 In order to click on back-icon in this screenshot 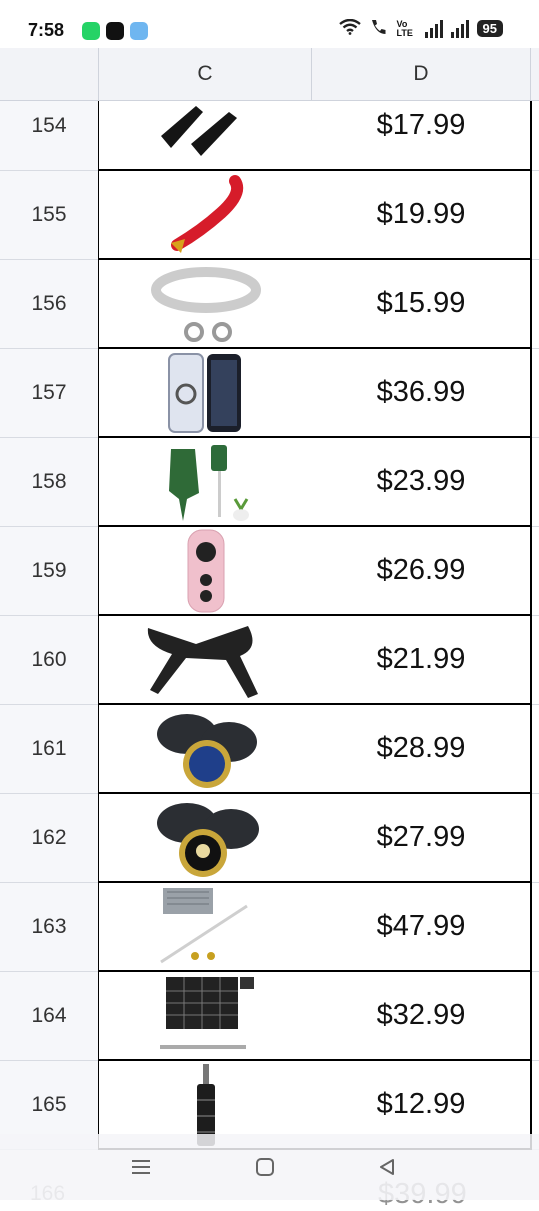, I will do `click(387, 1167)`.